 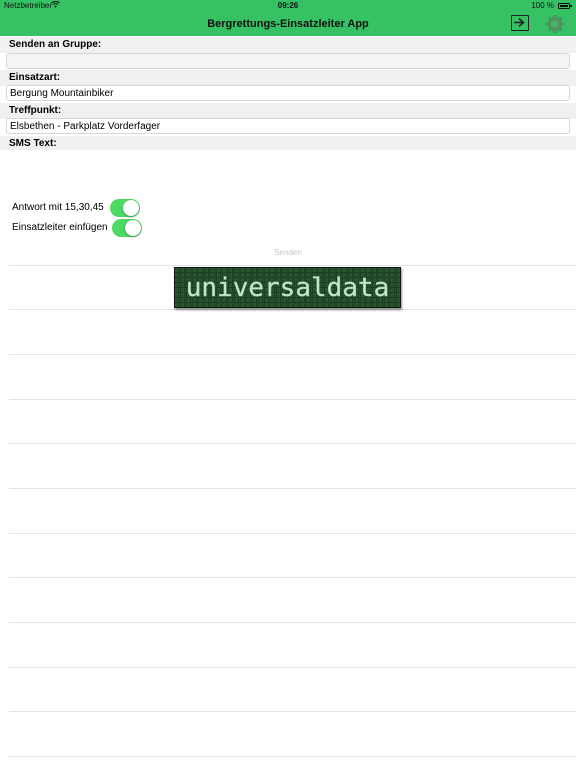 I want to click on answer-switch-label: Antwort mit 15,30,45, so click(x=58, y=207).